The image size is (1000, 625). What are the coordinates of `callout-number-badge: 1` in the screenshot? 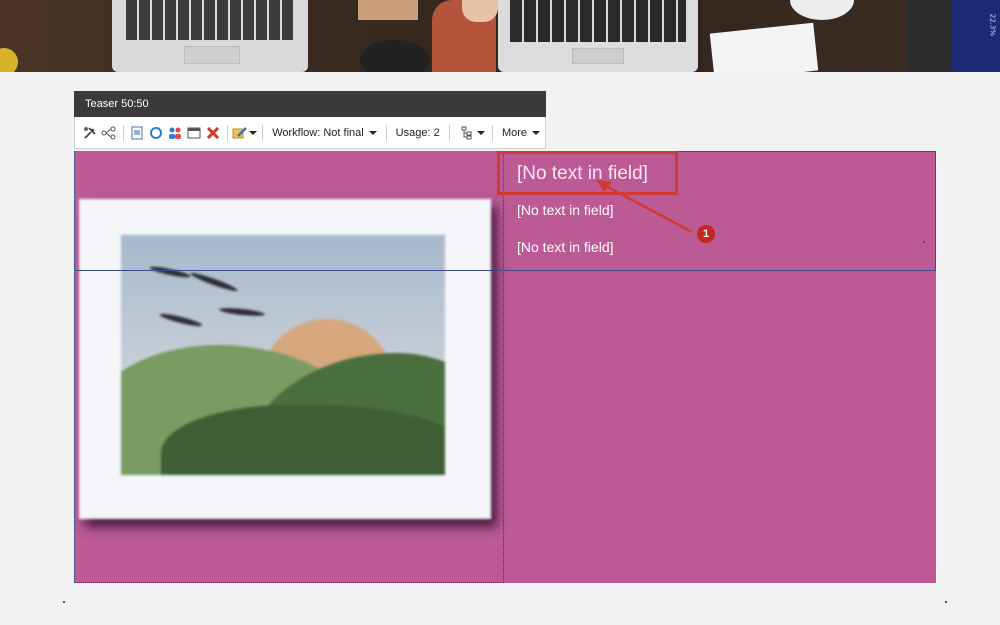 It's located at (706, 234).